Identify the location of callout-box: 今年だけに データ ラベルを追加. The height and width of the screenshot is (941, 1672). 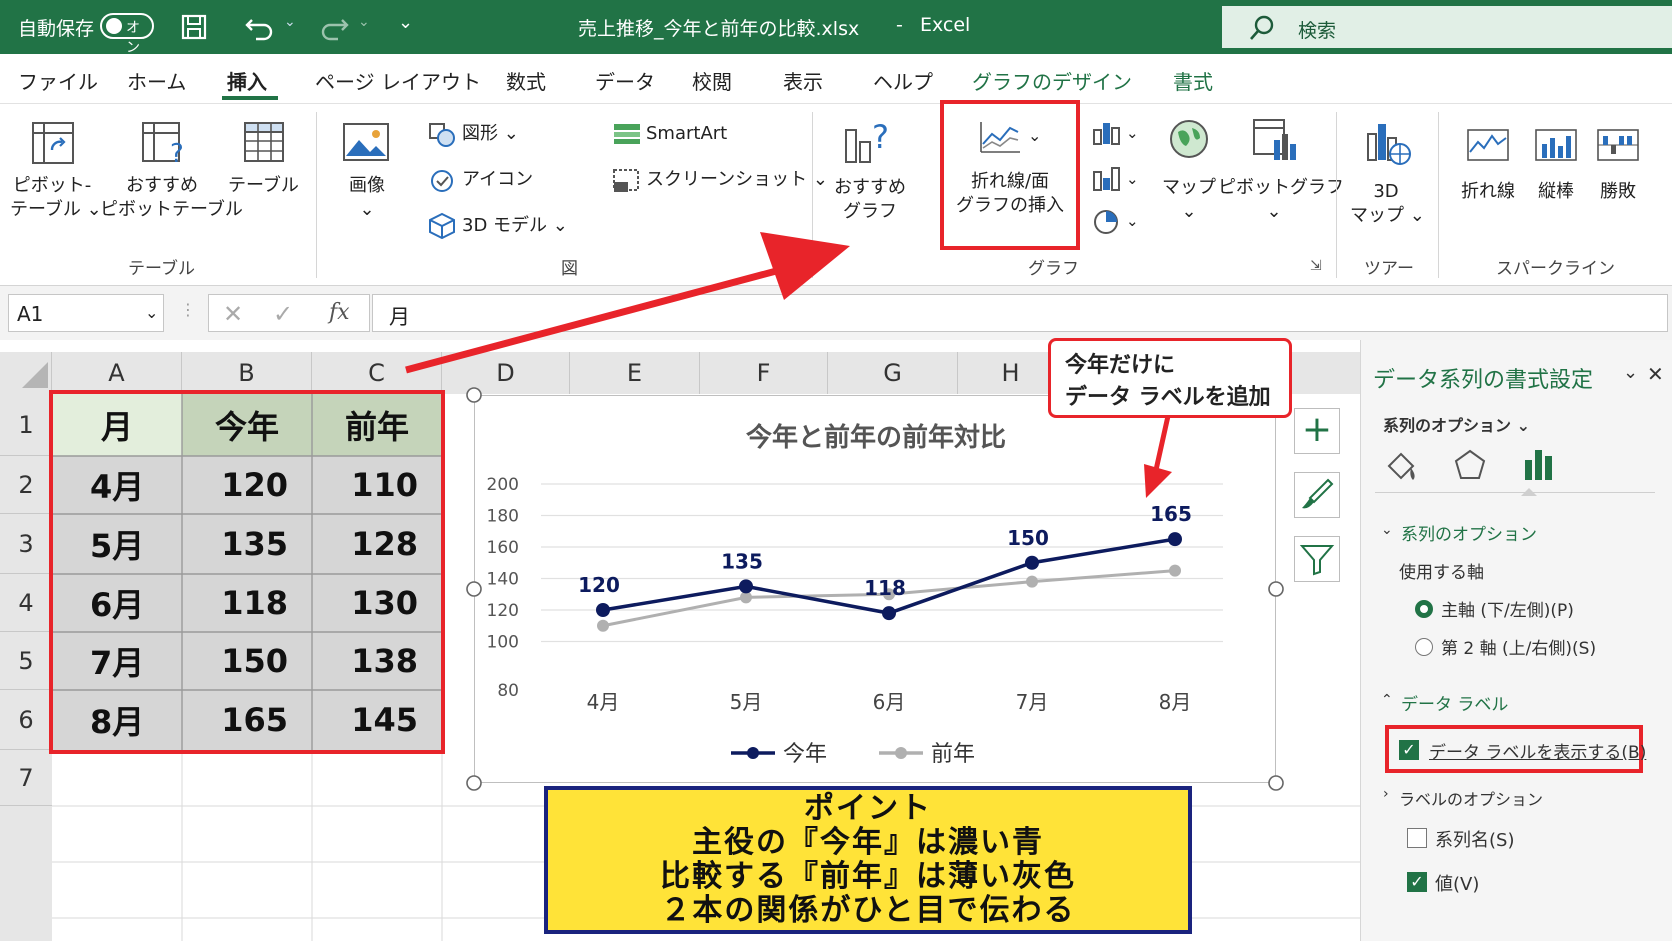
(1170, 378).